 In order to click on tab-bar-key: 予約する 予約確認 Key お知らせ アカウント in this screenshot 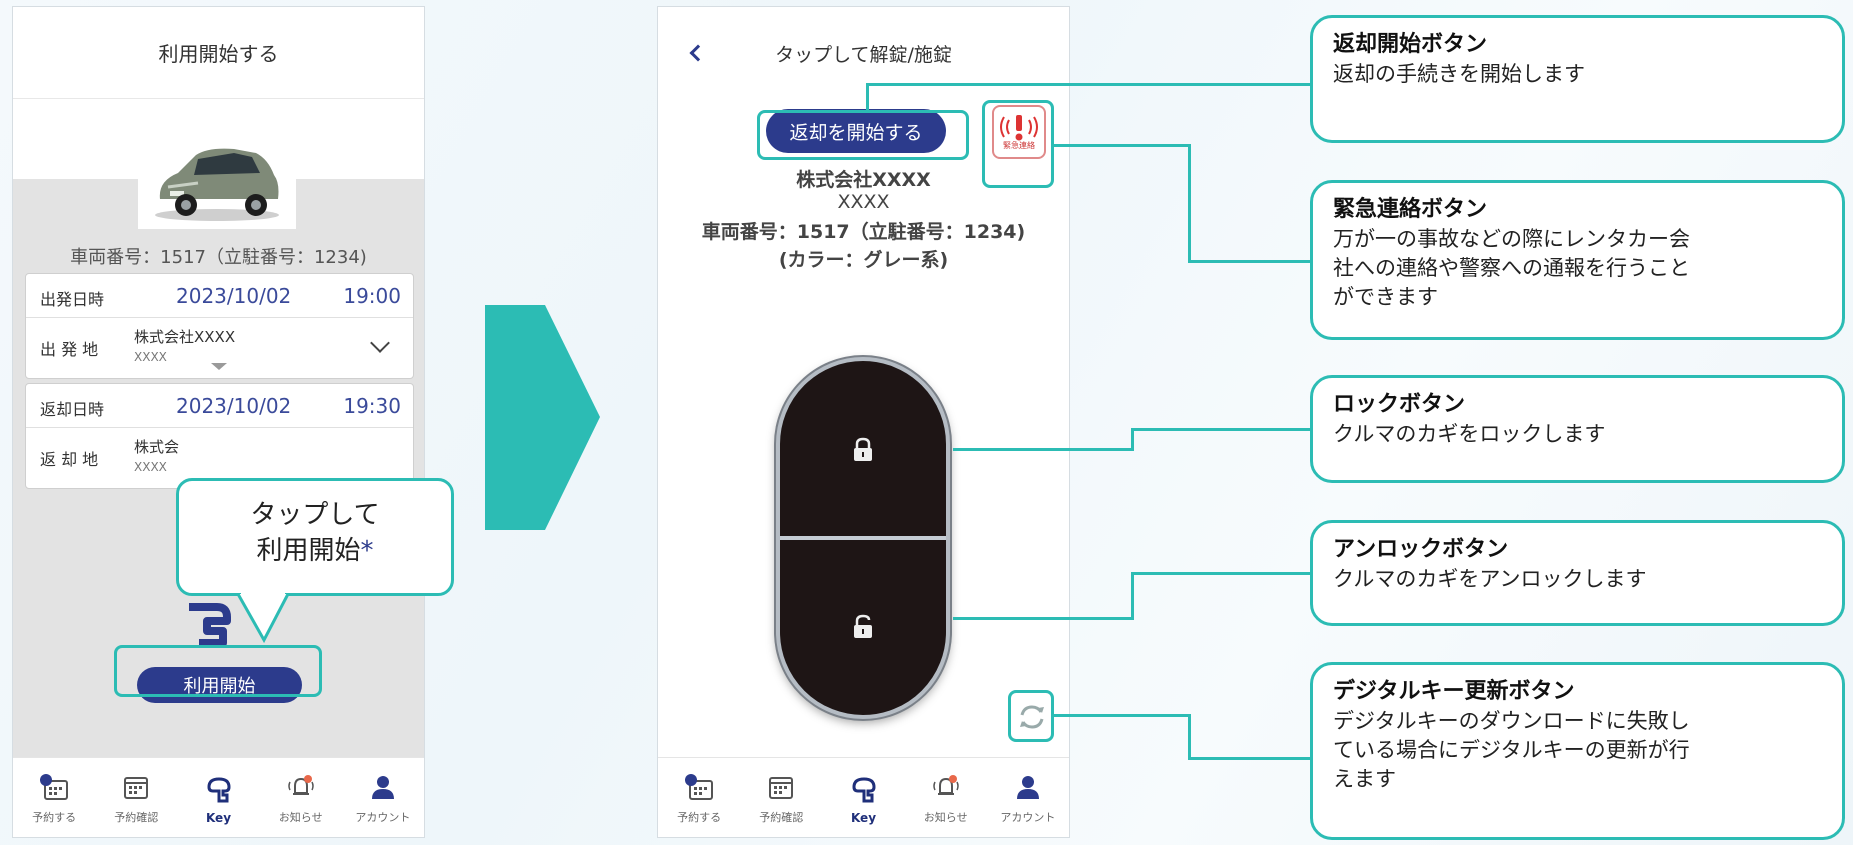, I will do `click(863, 797)`.